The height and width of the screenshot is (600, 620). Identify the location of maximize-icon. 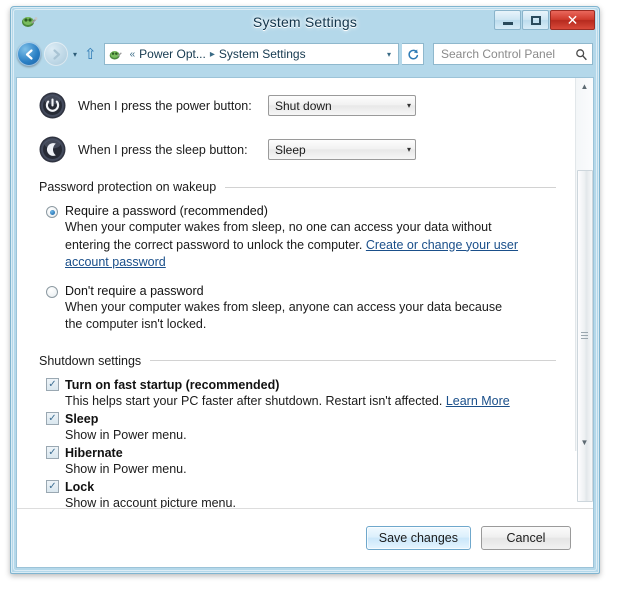
(535, 20).